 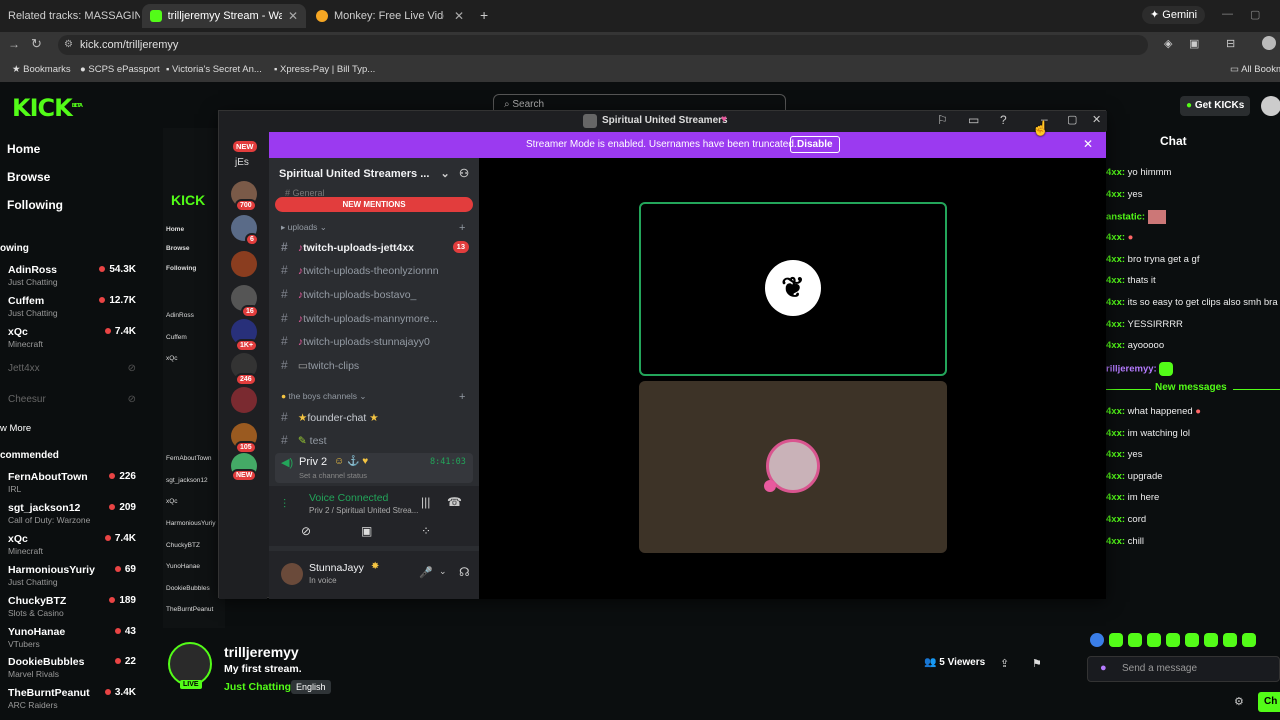 What do you see at coordinates (1103, 668) in the screenshot?
I see `mic-icon: ●` at bounding box center [1103, 668].